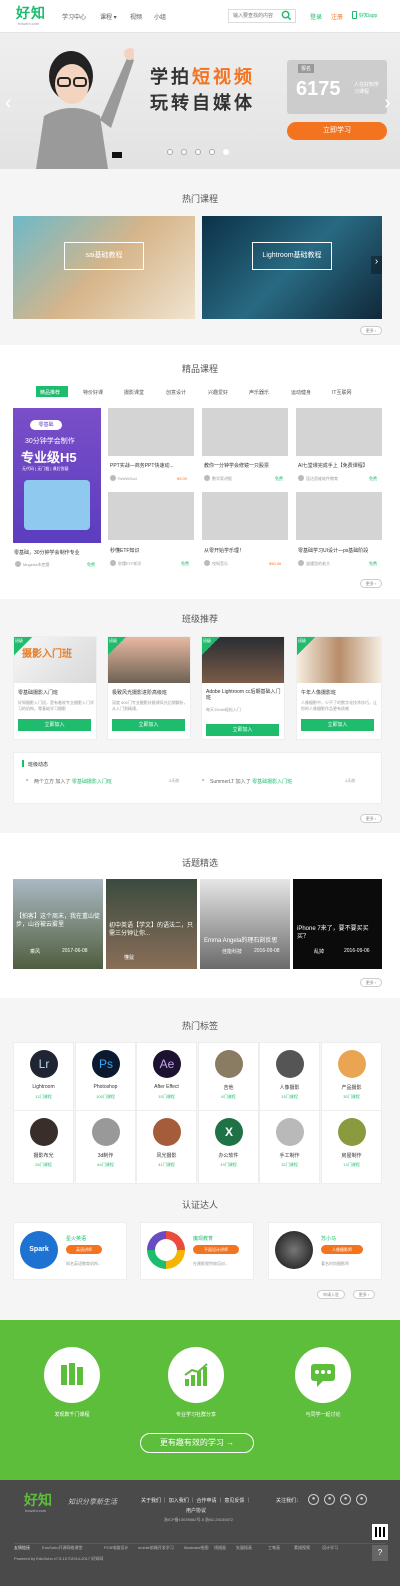 The image size is (400, 1586). What do you see at coordinates (116, 1548) in the screenshot?
I see `friend-link: PCB电路设计` at bounding box center [116, 1548].